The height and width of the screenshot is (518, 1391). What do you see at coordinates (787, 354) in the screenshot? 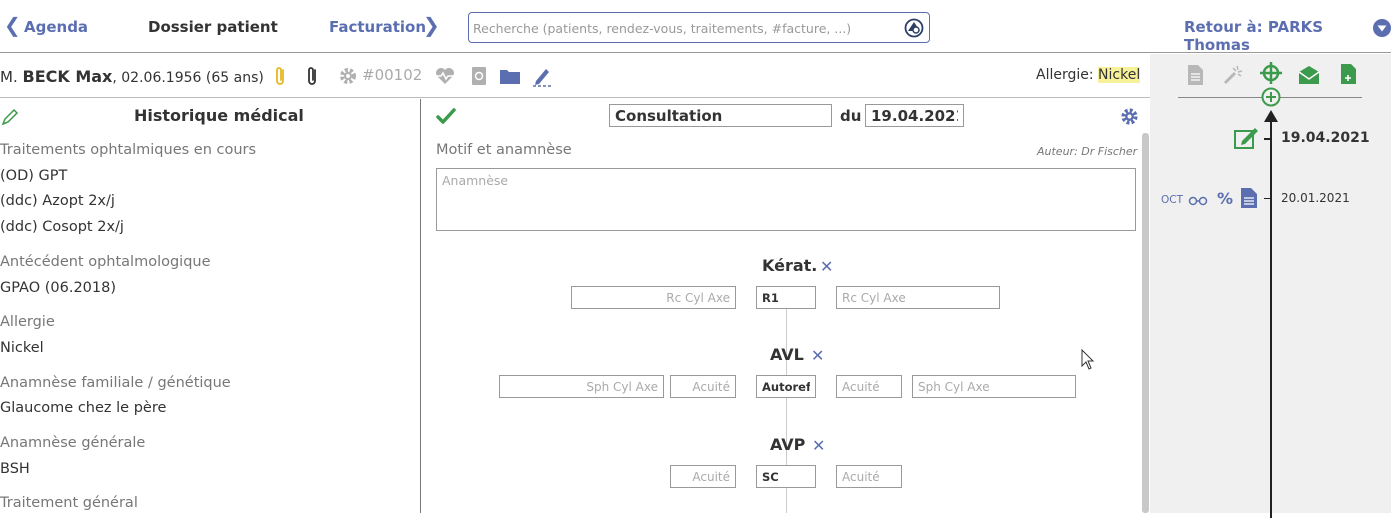
I see `avl-title: AVL` at bounding box center [787, 354].